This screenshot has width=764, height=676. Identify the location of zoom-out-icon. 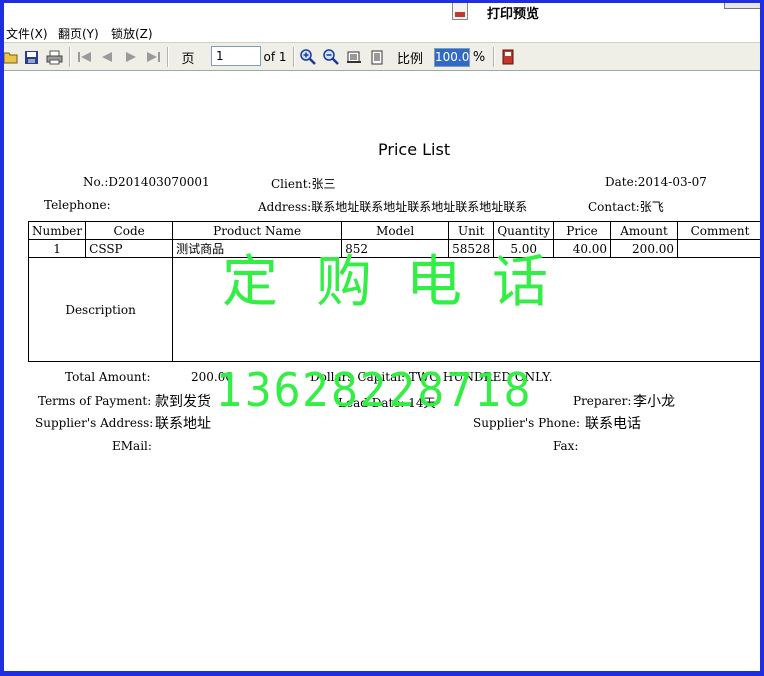
(331, 57).